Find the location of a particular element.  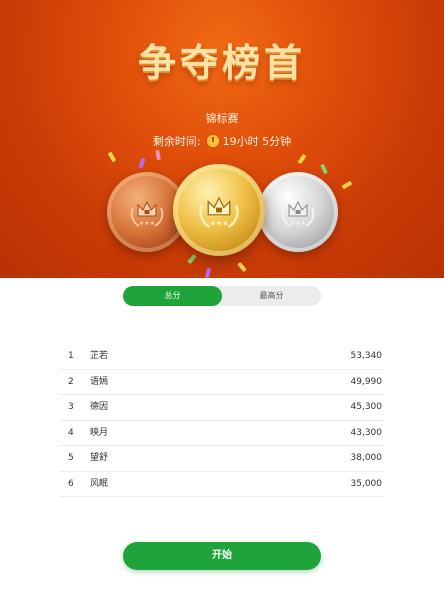

player-score: 45,300 is located at coordinates (366, 407).